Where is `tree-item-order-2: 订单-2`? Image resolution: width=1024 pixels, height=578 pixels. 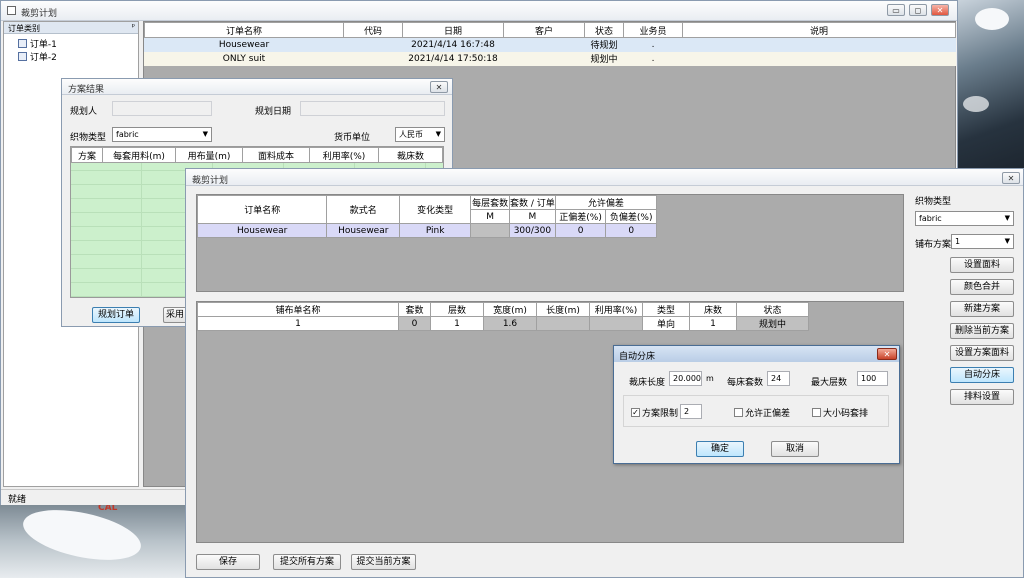
tree-item-order-2: 订单-2 is located at coordinates (37, 56).